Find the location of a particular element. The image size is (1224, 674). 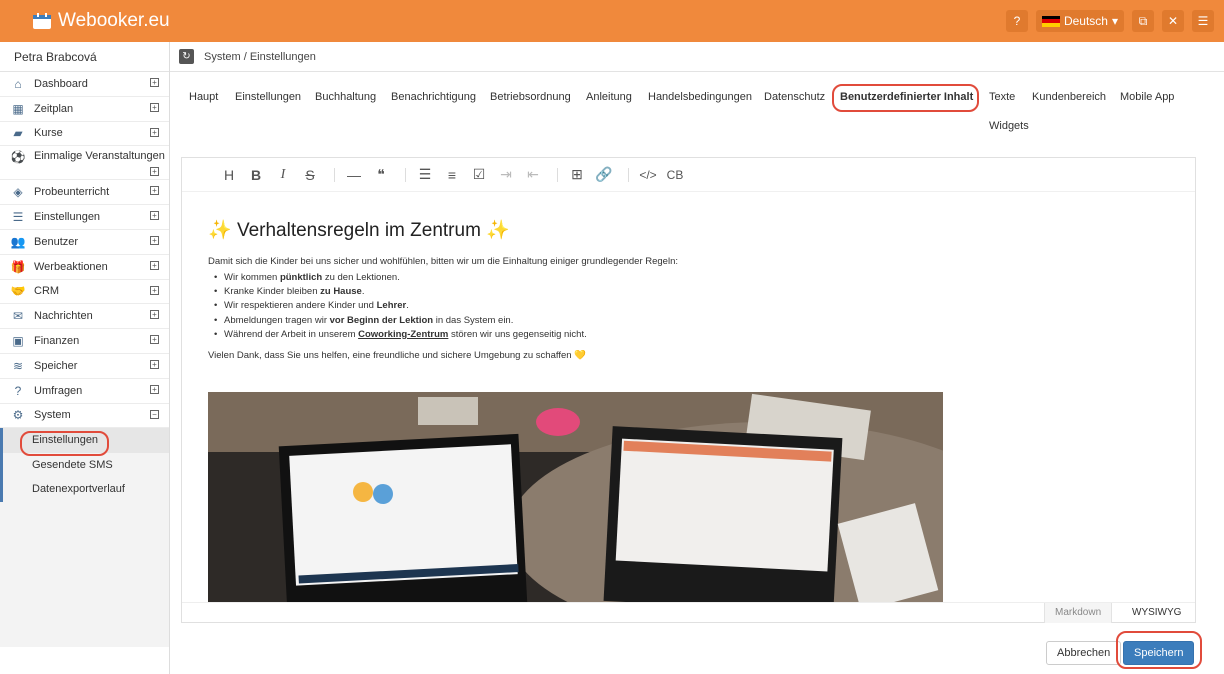

link-icon: 🔗 is located at coordinates (604, 175).